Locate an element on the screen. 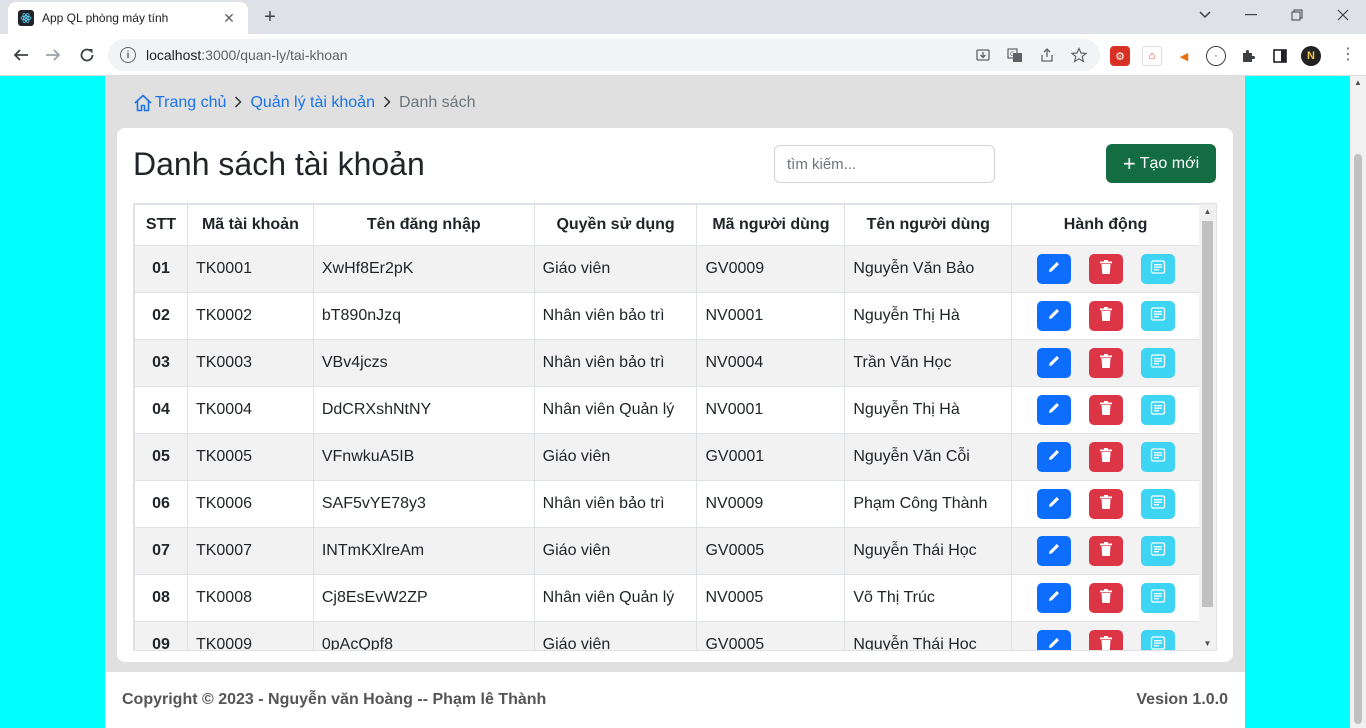  cell-user-id: GV0009 is located at coordinates (771, 269).